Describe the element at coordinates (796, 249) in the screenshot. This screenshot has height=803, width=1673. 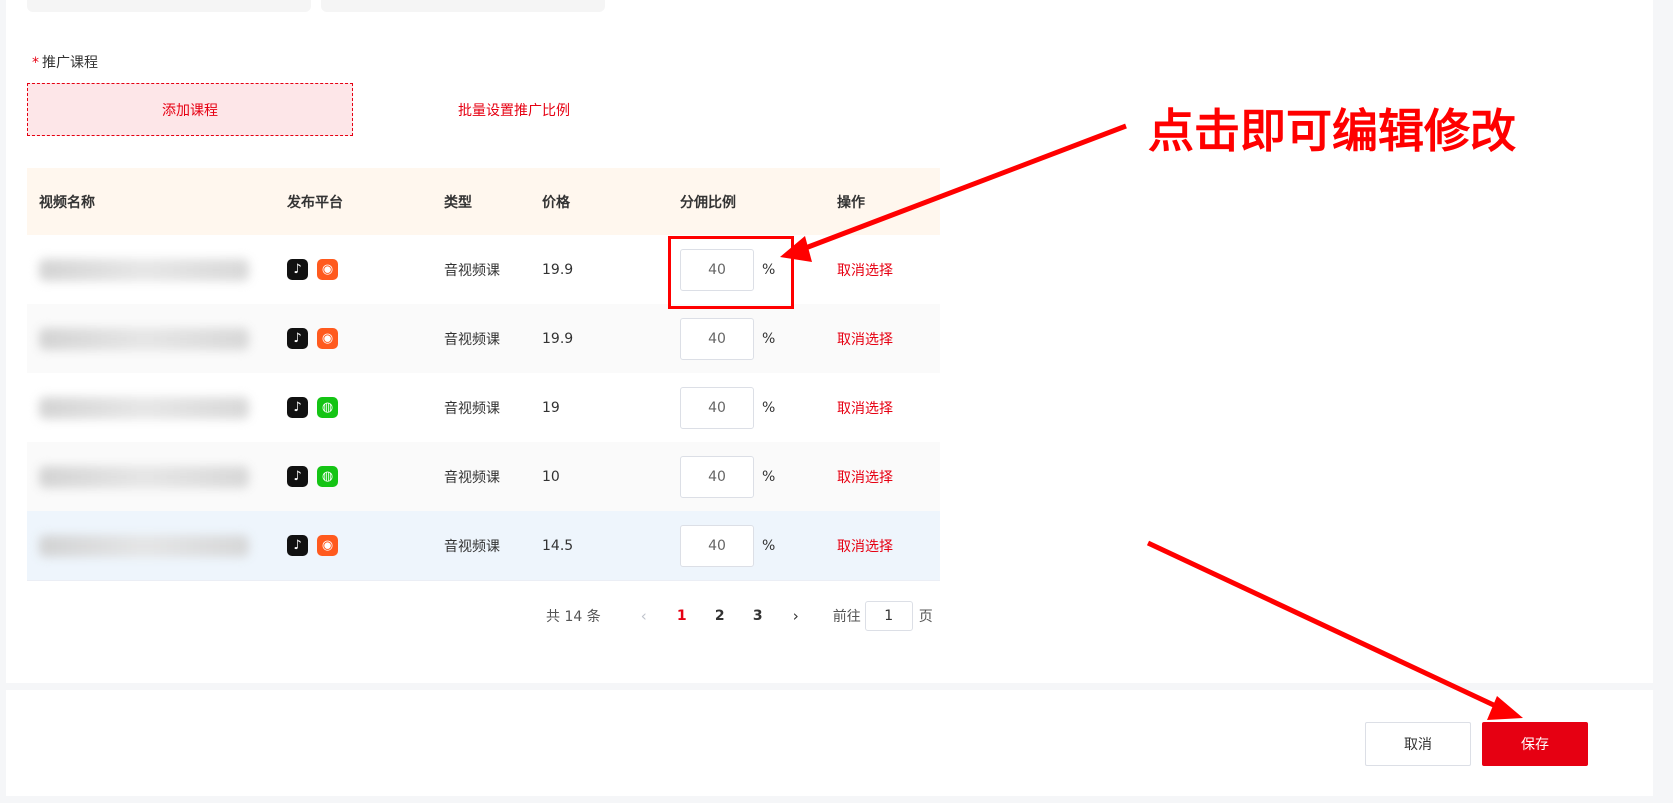
I see `arrow-to-input-head` at that location.